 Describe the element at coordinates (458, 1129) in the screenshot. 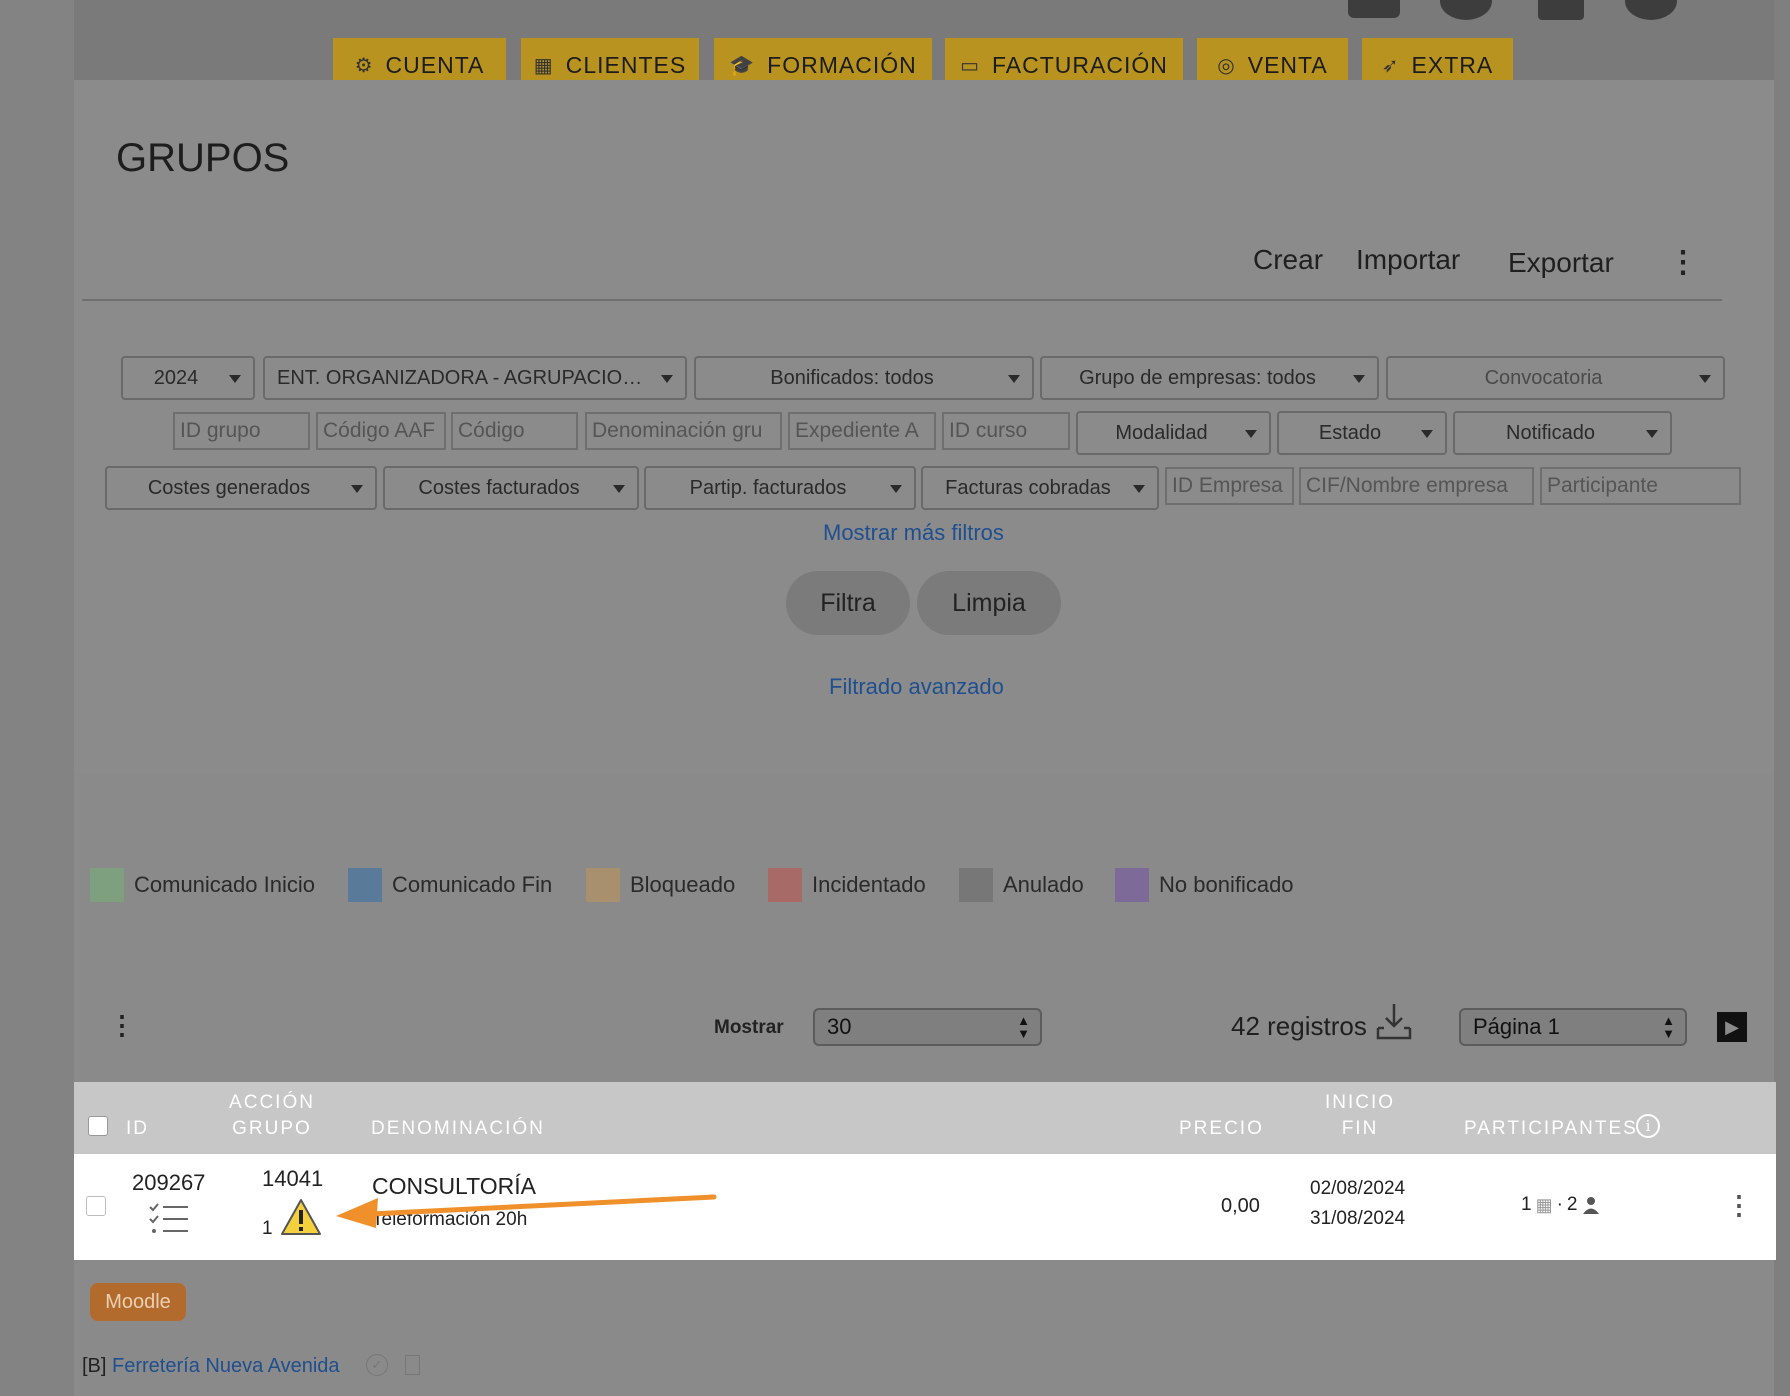

I see `header-denominacion: DENOMINACIÓN` at that location.